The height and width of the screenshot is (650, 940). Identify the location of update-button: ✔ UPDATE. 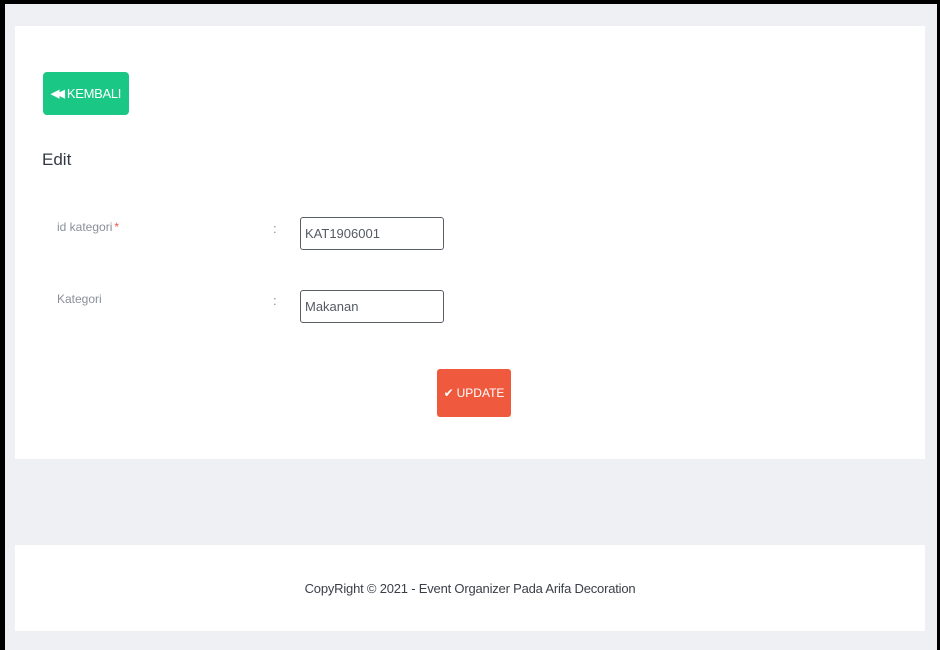
(474, 393).